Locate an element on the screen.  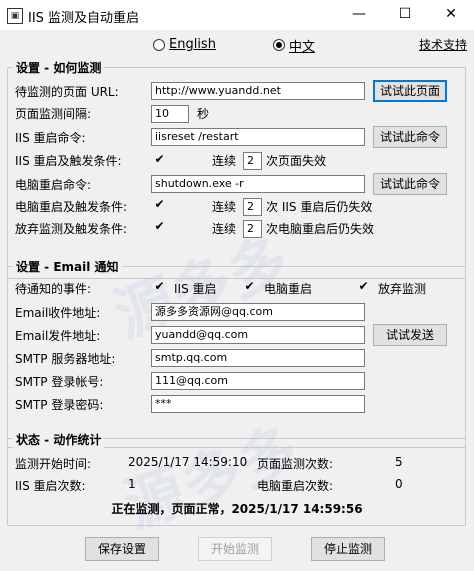
page-checks-value: 5 is located at coordinates (399, 462).